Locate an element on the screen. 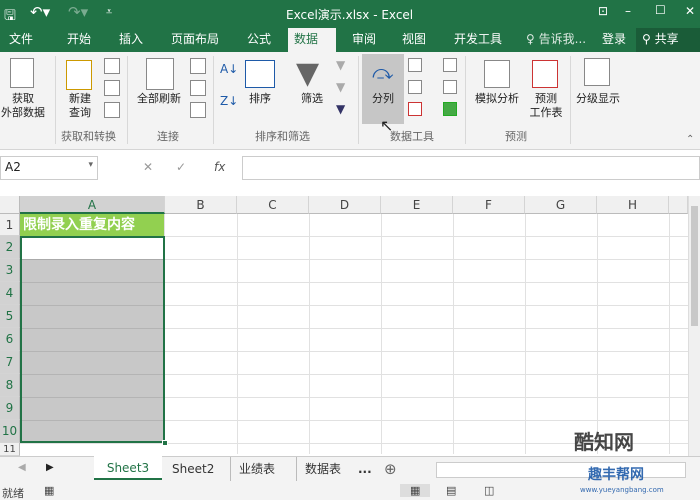 Image resolution: width=700 pixels, height=501 pixels. reapply-icon: ▼ is located at coordinates (340, 87).